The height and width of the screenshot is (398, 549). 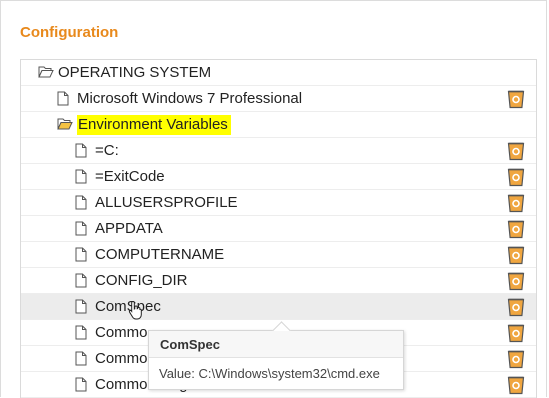 What do you see at coordinates (278, 73) in the screenshot?
I see `tree-row-root: OPERATING SYSTEM` at bounding box center [278, 73].